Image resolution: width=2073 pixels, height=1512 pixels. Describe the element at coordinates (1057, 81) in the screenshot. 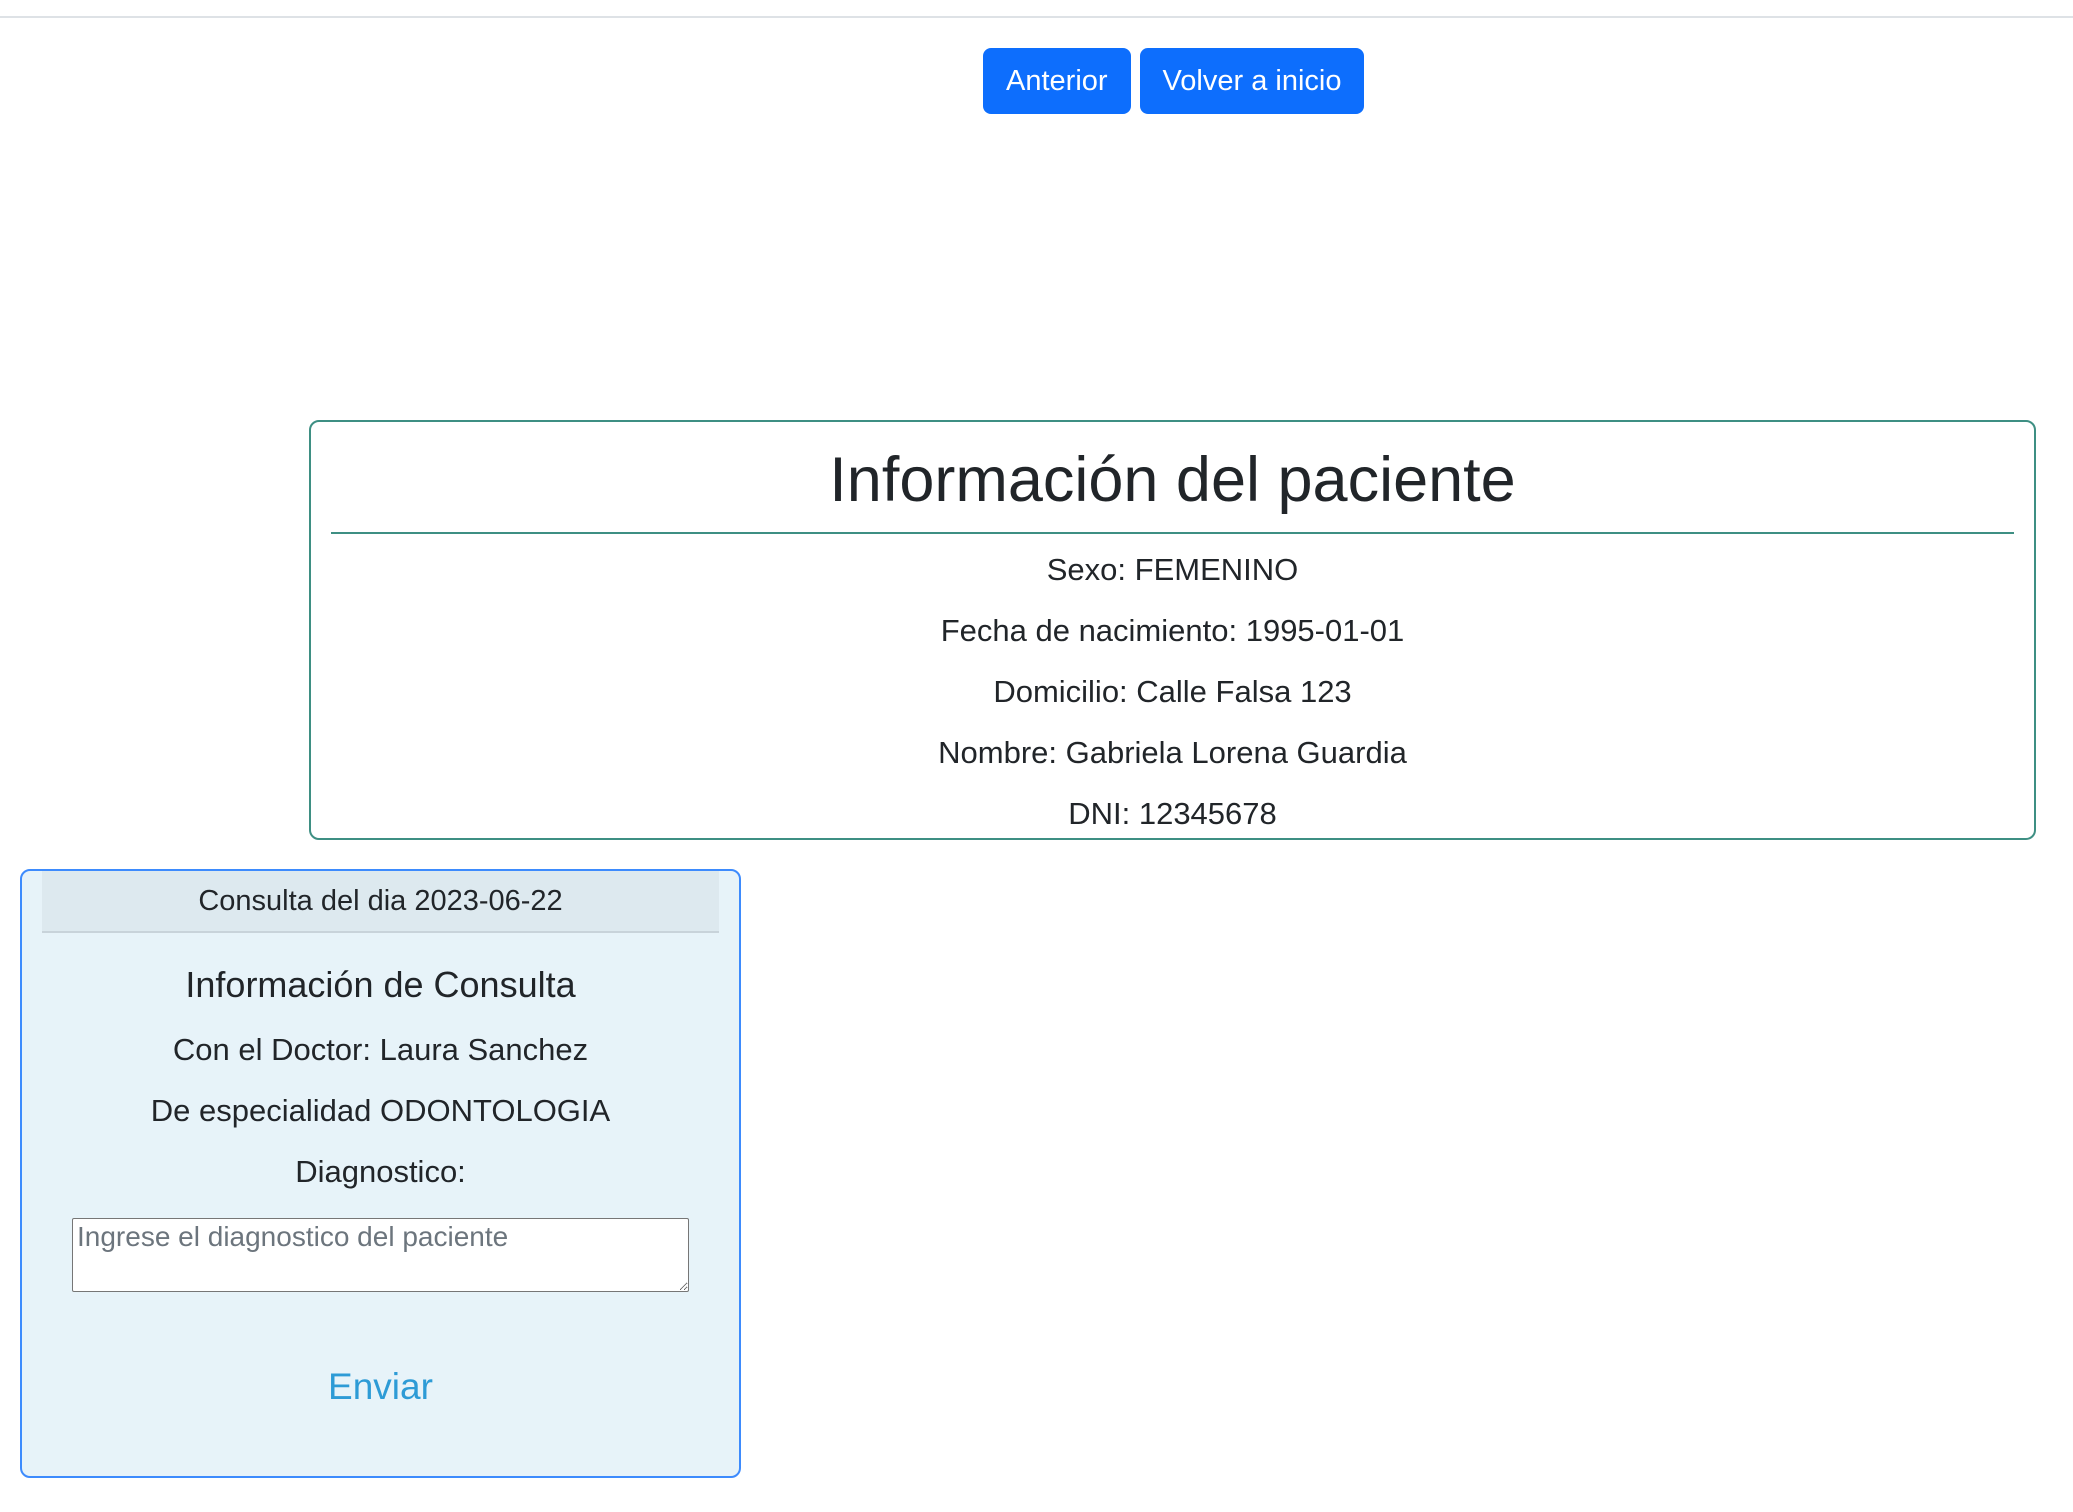

I see `previous-button: Anterior` at that location.